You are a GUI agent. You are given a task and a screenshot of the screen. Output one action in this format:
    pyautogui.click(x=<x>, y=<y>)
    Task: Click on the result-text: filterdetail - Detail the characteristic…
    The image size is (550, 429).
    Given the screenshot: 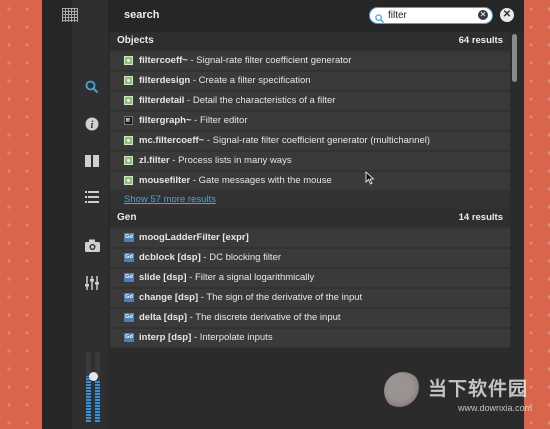 What is the action you would take?
    pyautogui.click(x=237, y=101)
    